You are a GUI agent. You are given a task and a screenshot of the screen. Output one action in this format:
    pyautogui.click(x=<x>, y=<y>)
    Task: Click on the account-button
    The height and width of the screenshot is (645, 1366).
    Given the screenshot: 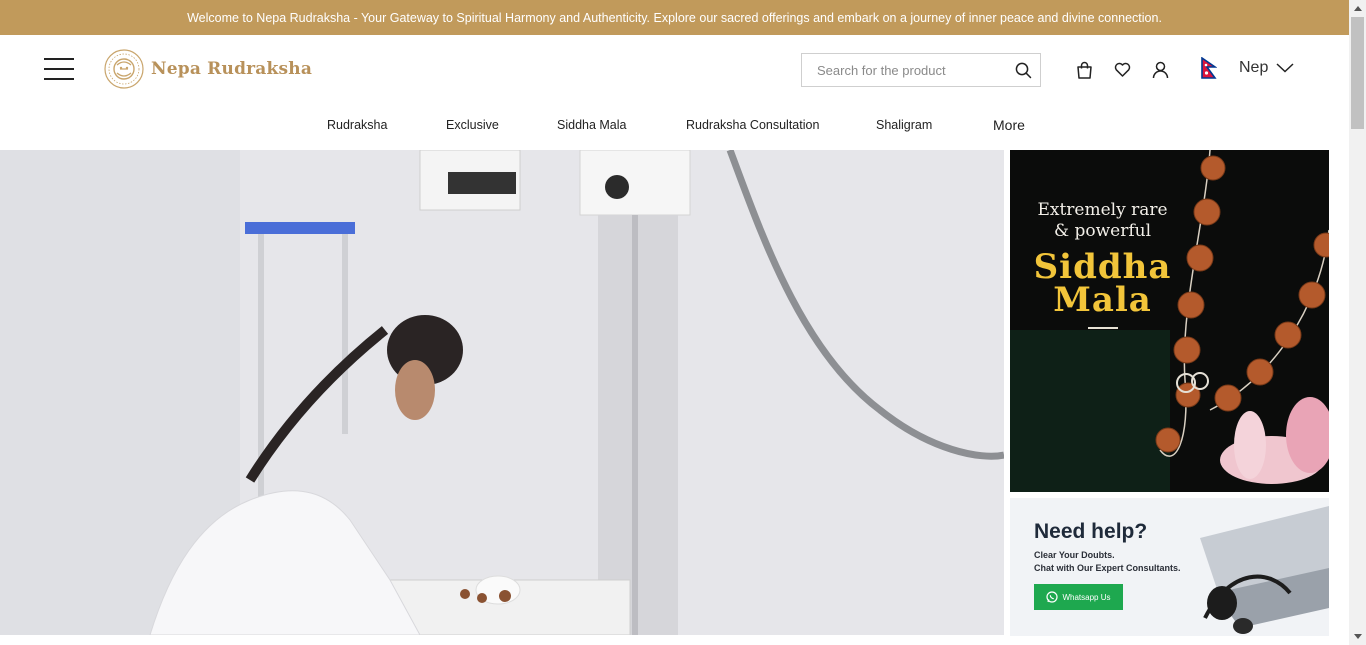 What is the action you would take?
    pyautogui.click(x=1160, y=70)
    